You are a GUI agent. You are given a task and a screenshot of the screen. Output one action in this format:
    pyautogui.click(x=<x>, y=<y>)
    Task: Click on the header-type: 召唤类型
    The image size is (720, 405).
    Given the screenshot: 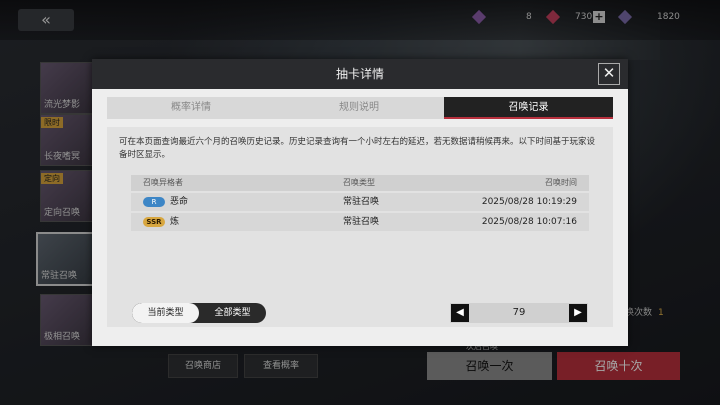 What is the action you would take?
    pyautogui.click(x=359, y=182)
    